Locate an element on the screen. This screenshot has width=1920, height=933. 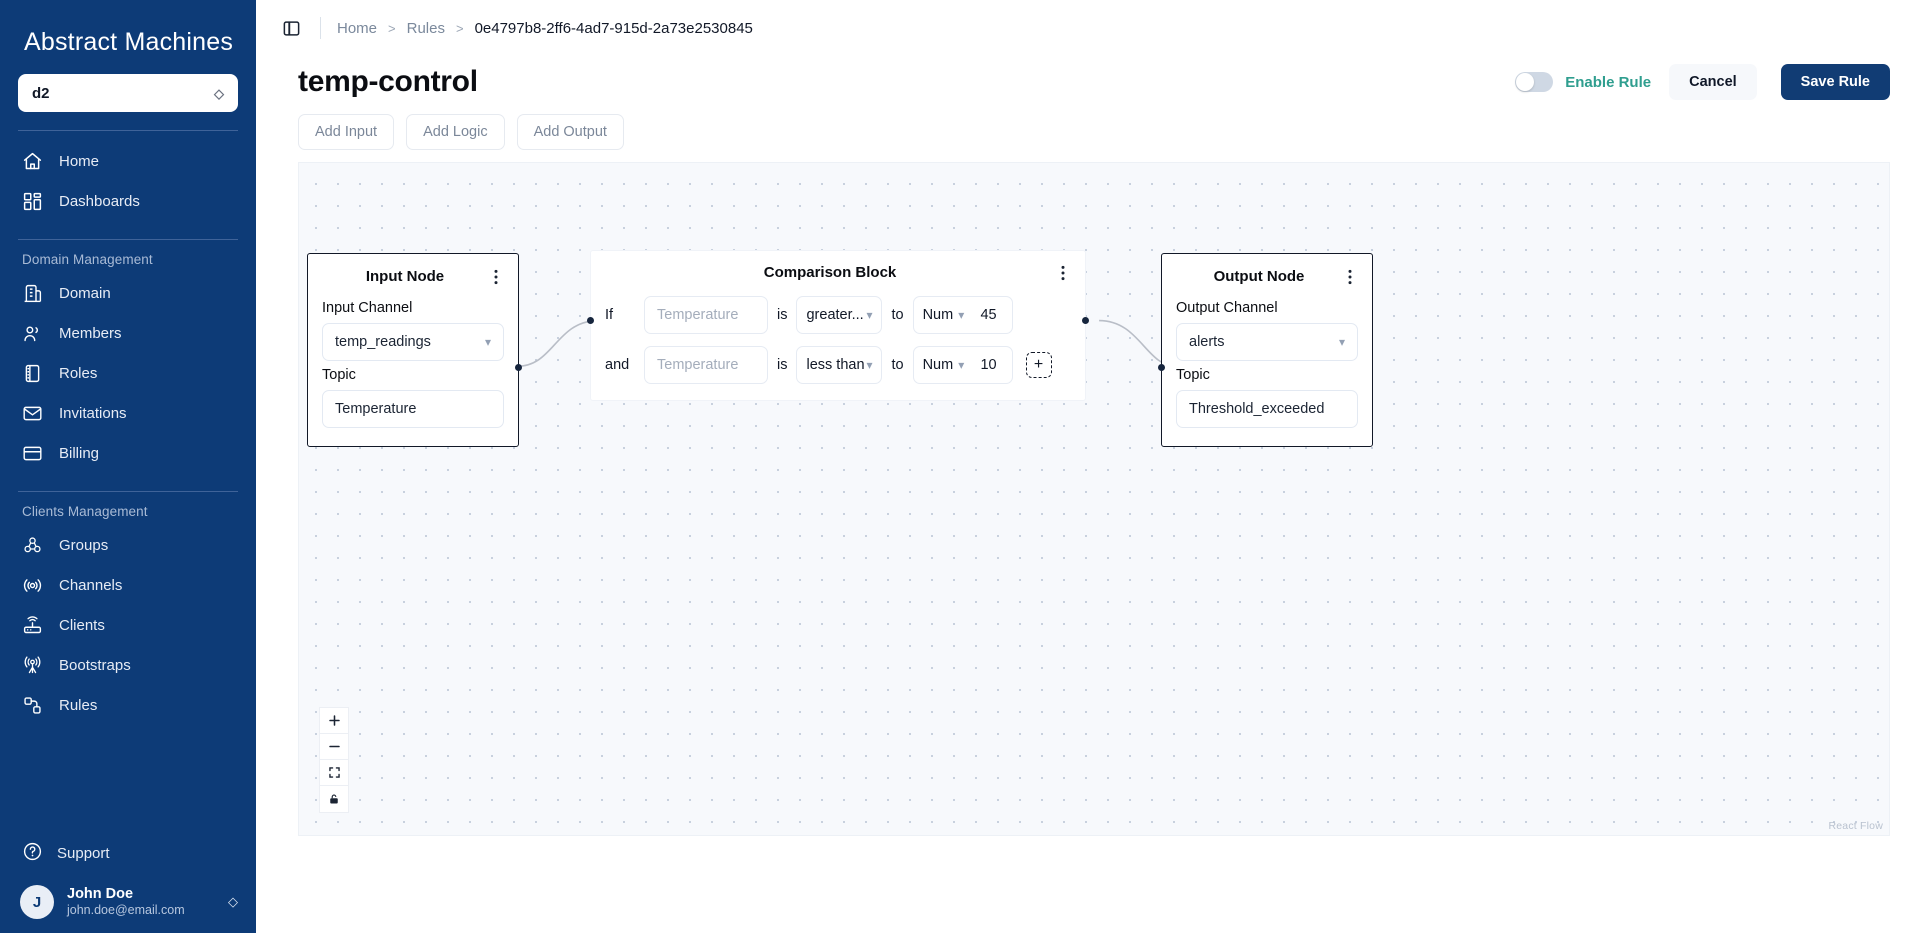
sidebar-item-billing: Billing is located at coordinates (128, 453).